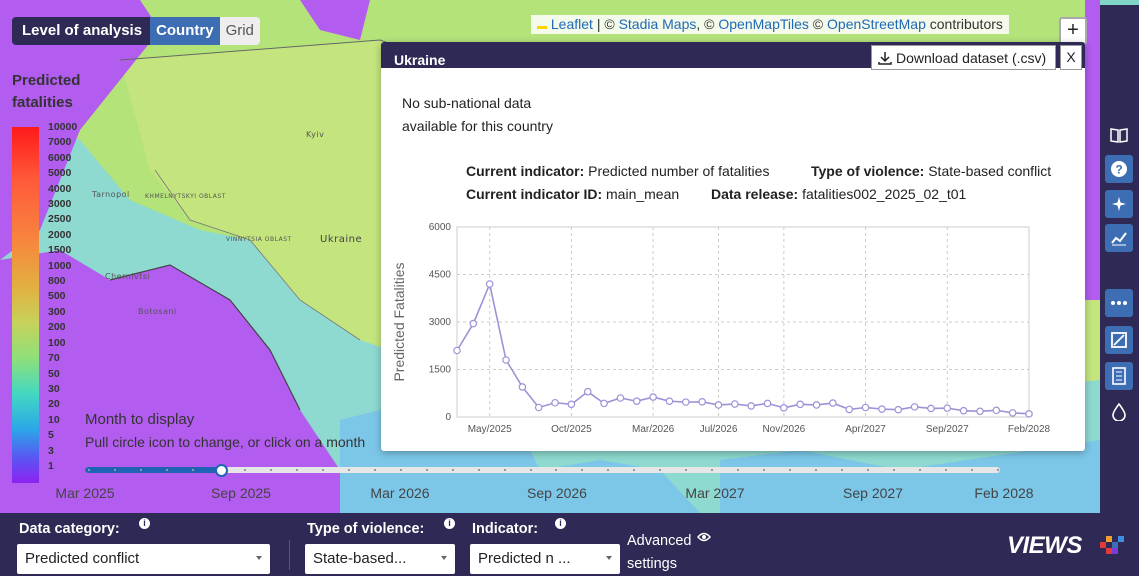 The image size is (1139, 576). I want to click on book-icon, so click(1119, 135).